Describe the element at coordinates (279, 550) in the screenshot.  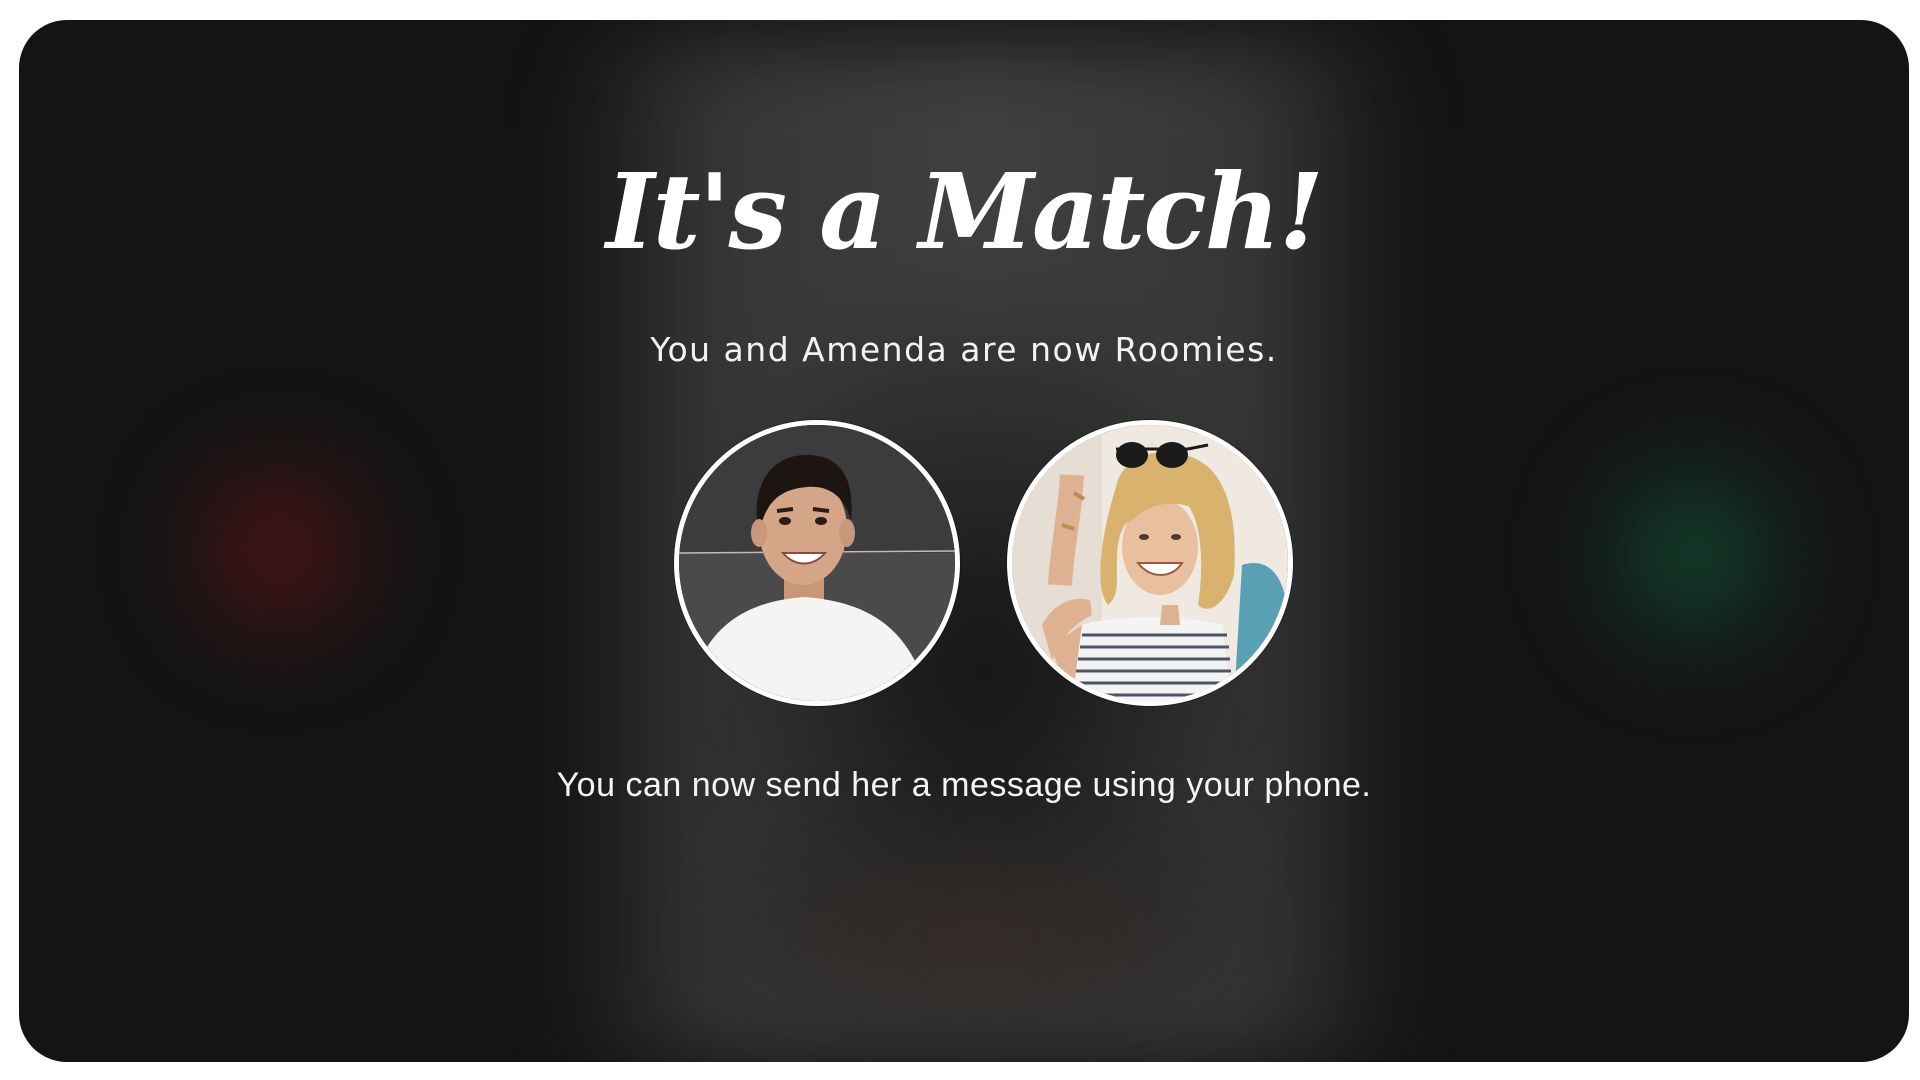
I see `nope-glow` at that location.